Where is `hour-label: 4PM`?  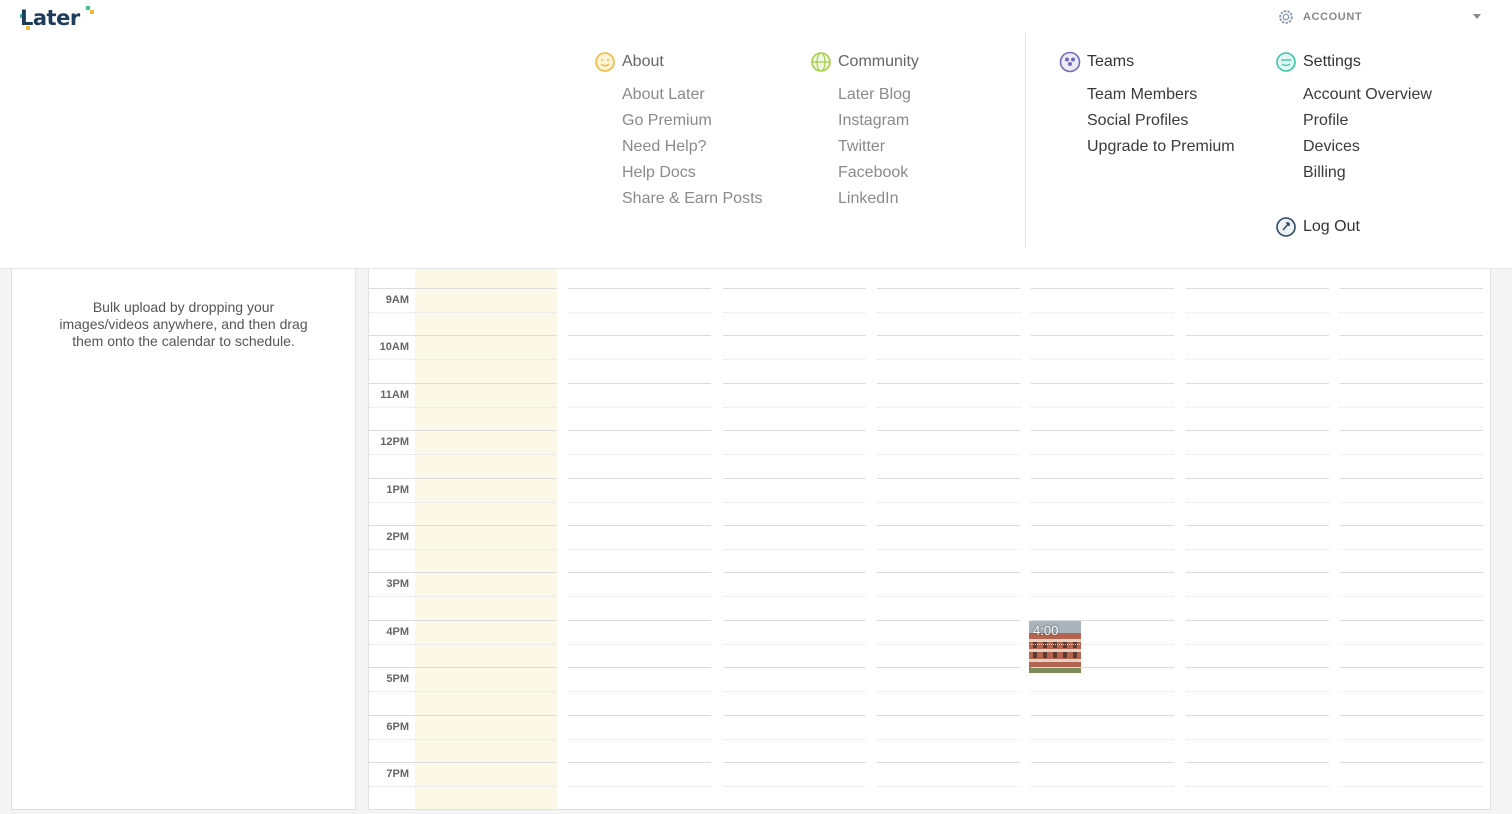 hour-label: 4PM is located at coordinates (397, 632).